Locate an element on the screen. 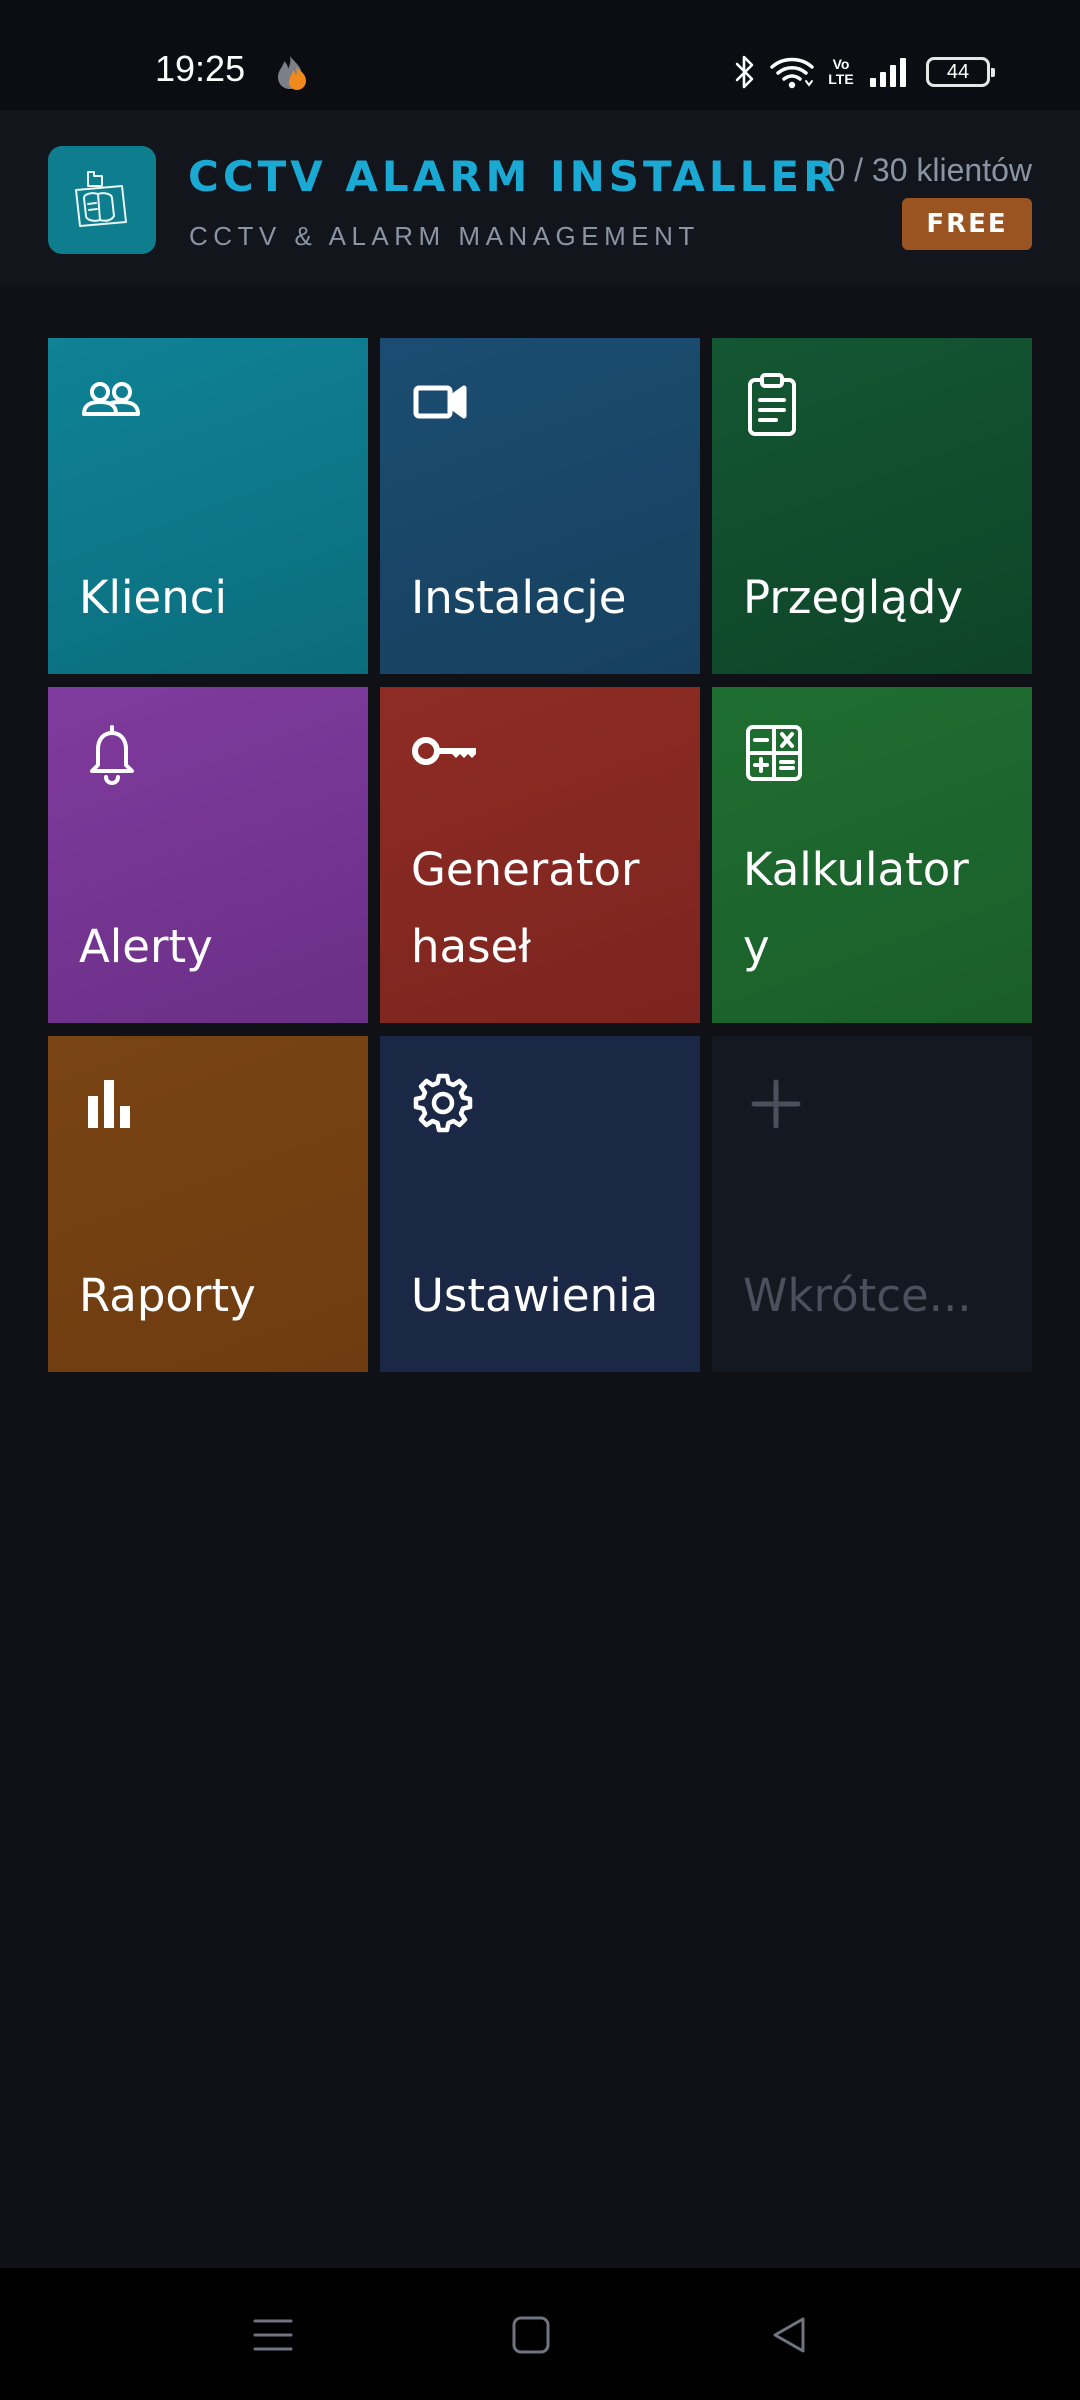  tile-label: Generator haseł is located at coordinates (525, 908).